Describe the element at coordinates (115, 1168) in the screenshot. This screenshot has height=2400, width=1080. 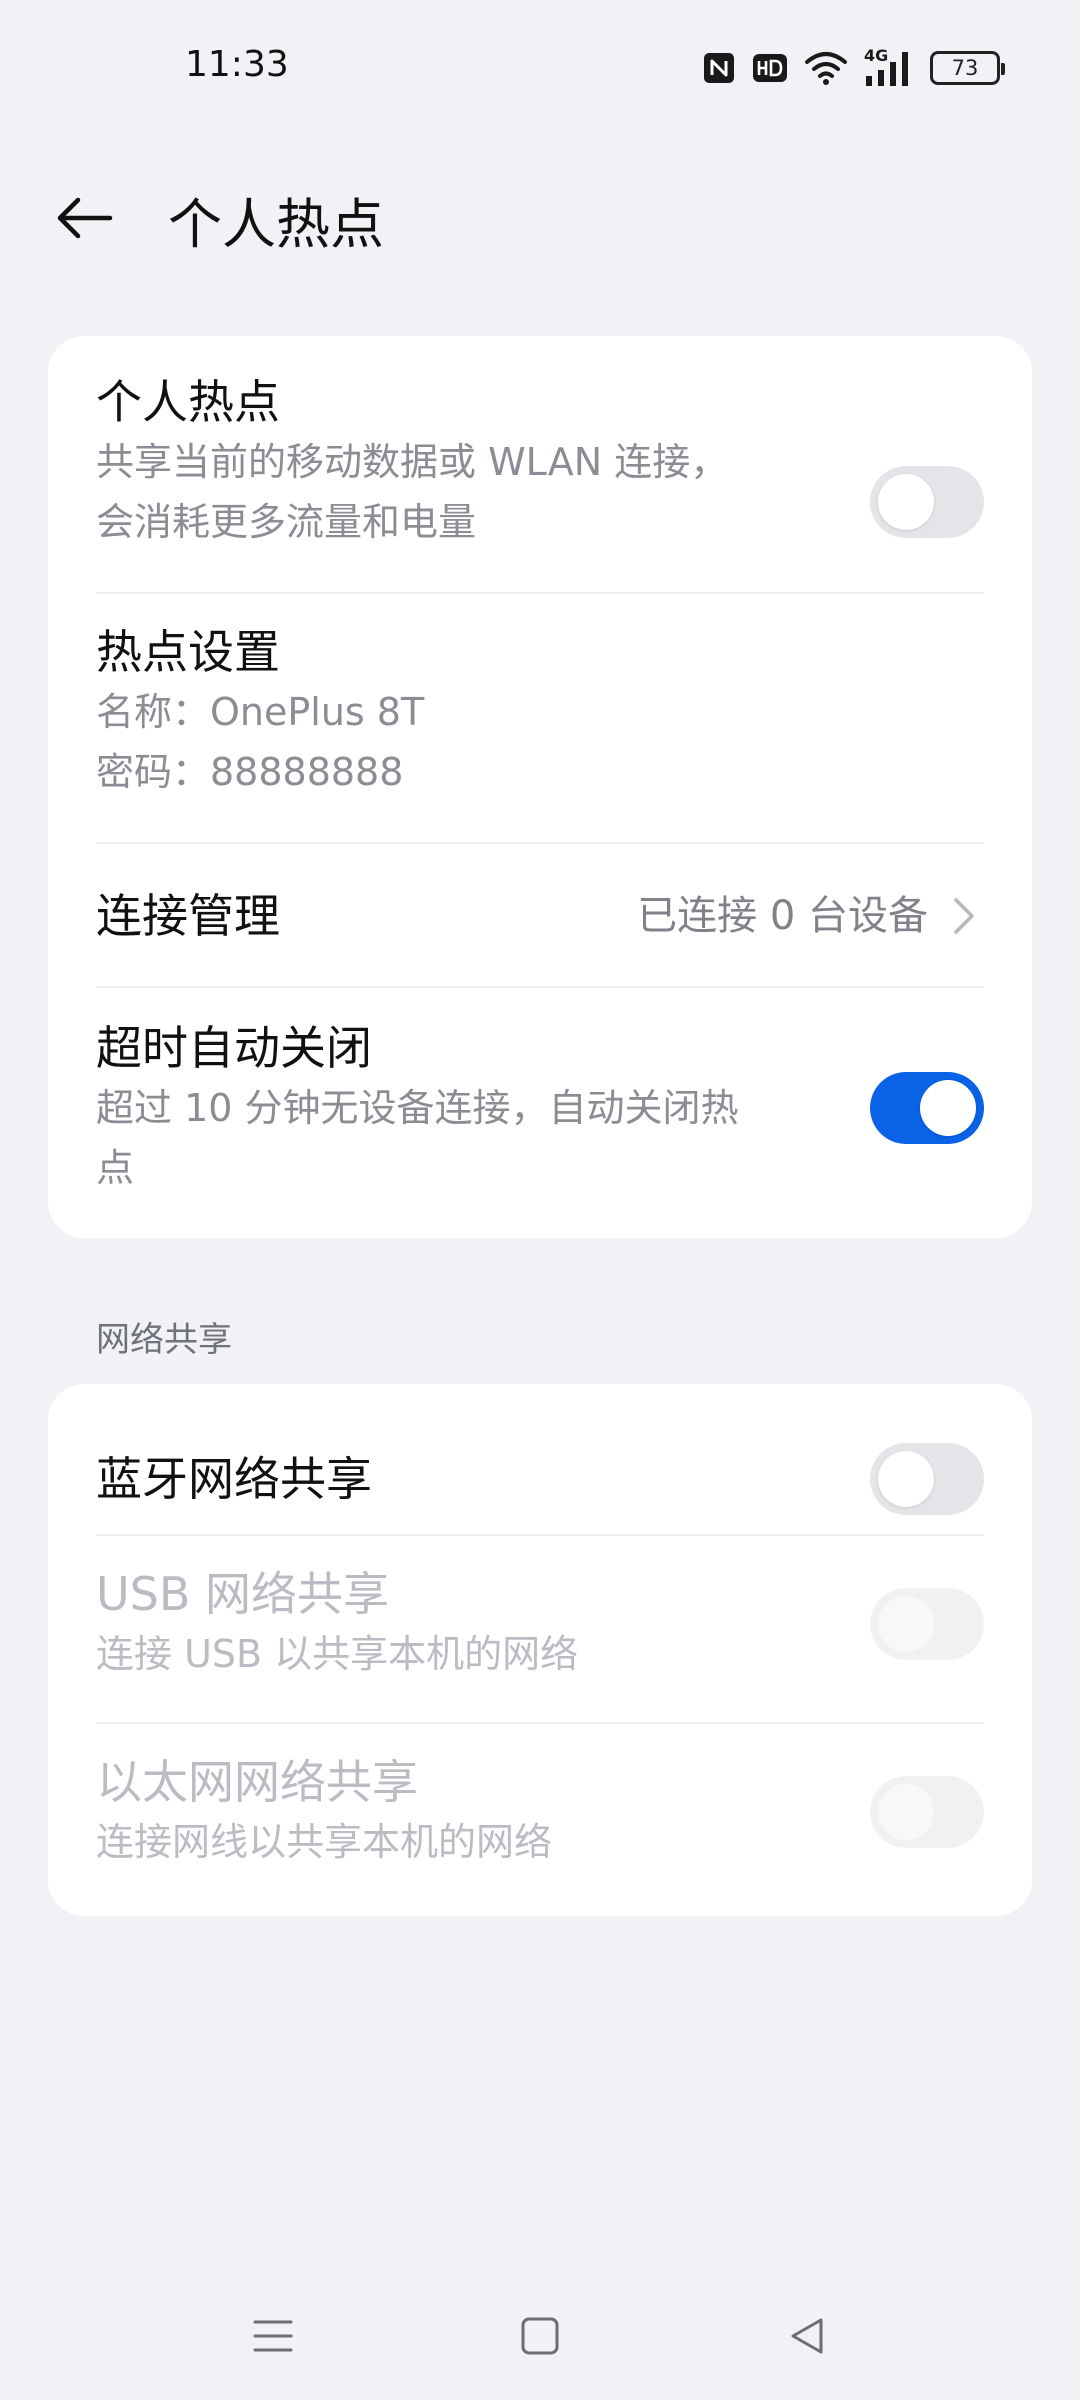
I see `auto-off-subtitle-line2: 点` at that location.